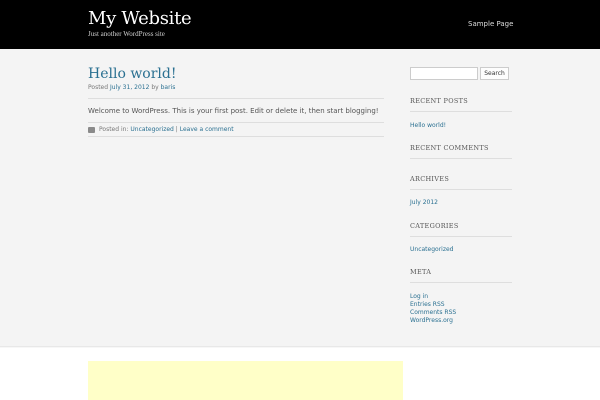  I want to click on search-input, so click(444, 73).